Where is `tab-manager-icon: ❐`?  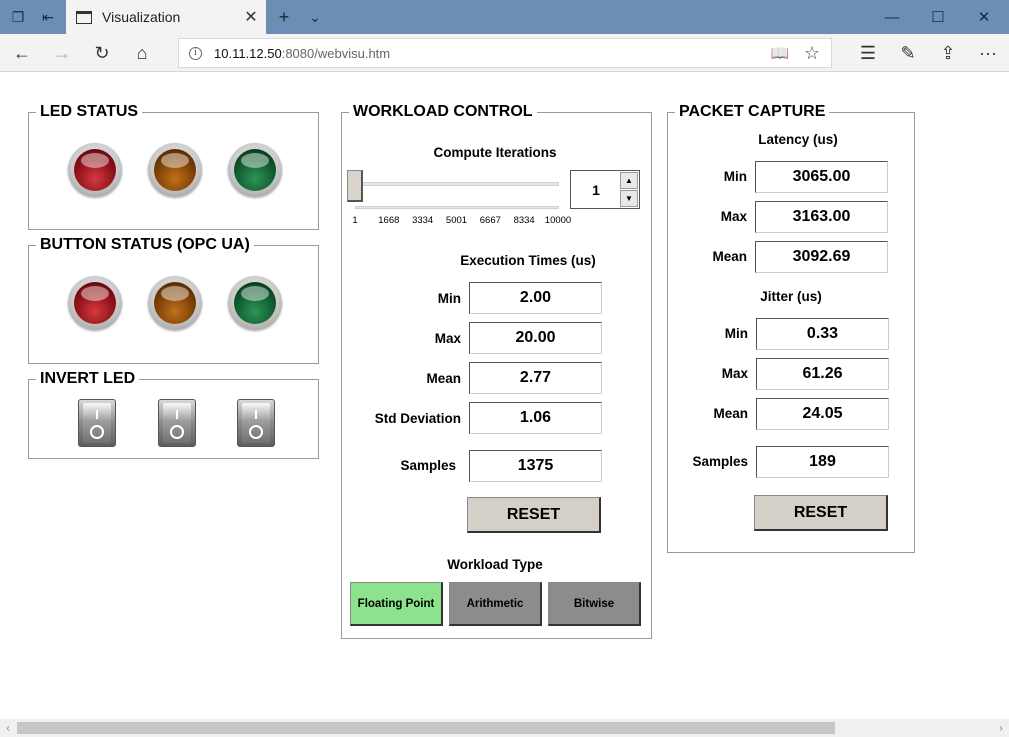
tab-manager-icon: ❐ is located at coordinates (18, 17).